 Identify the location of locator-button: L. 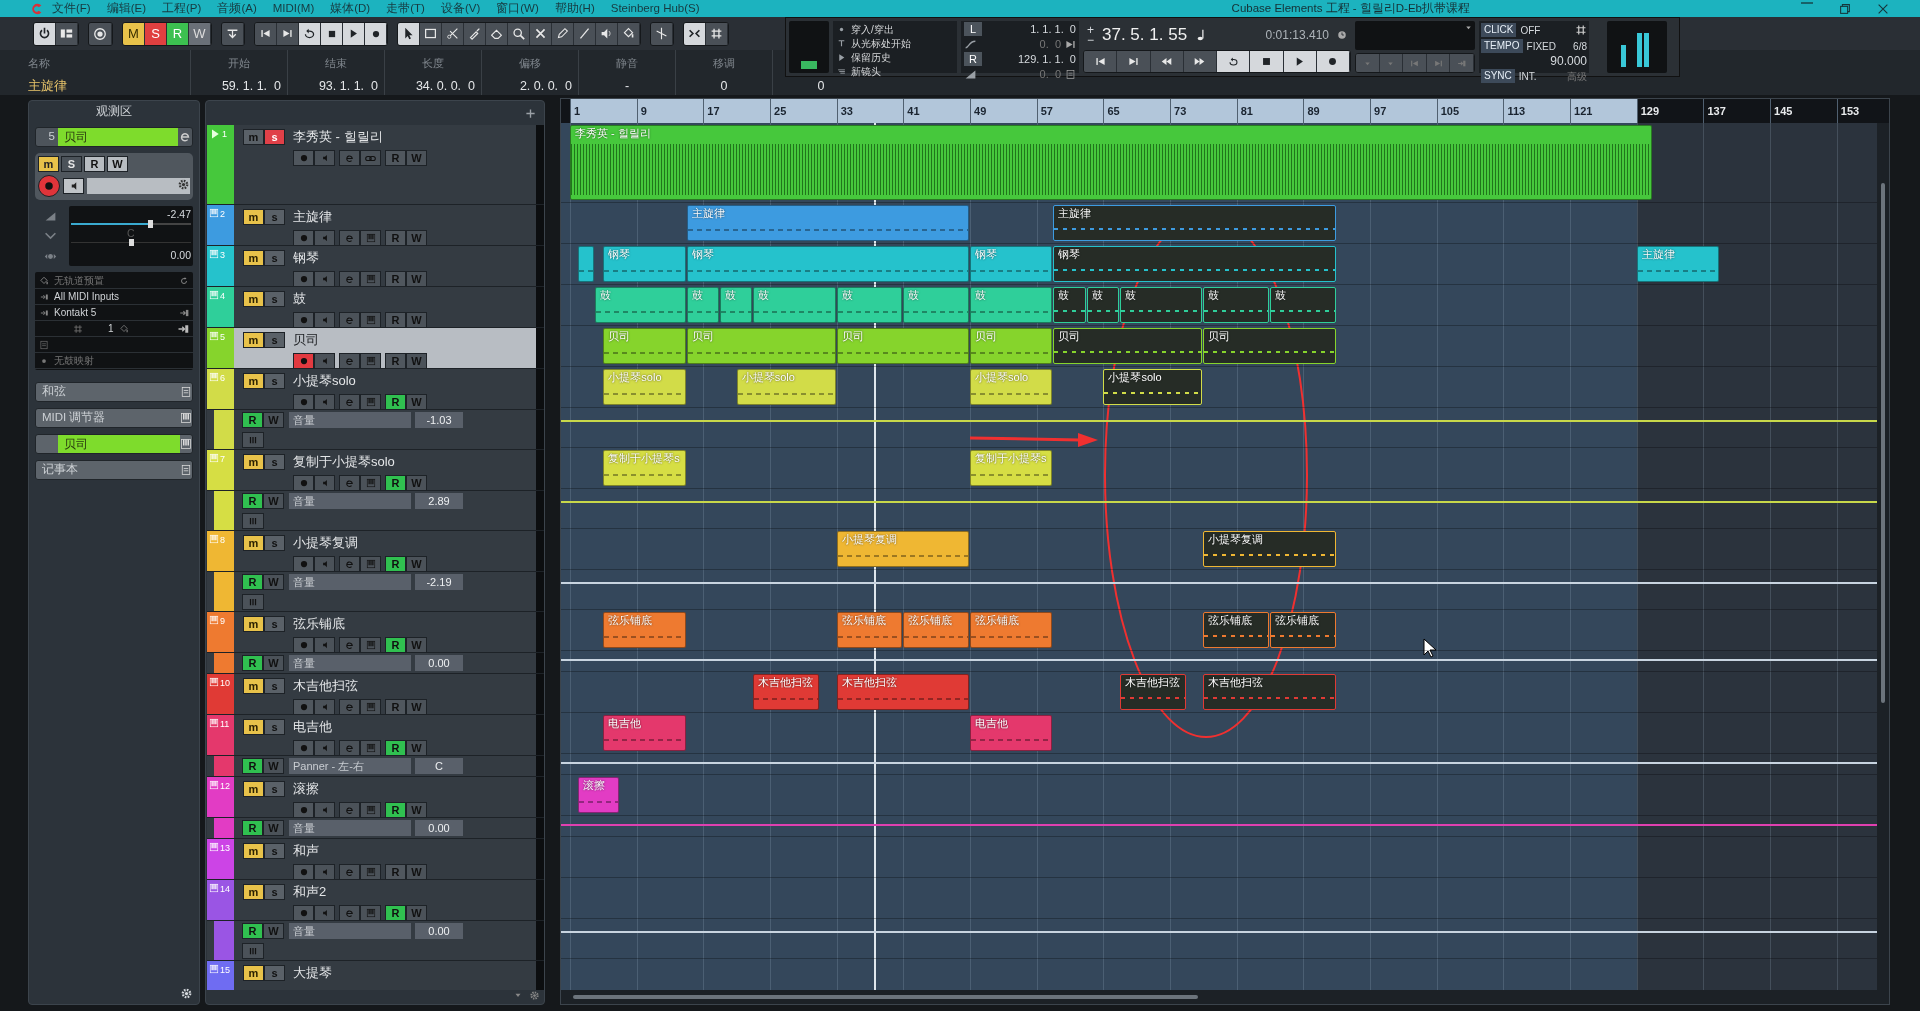
(973, 29).